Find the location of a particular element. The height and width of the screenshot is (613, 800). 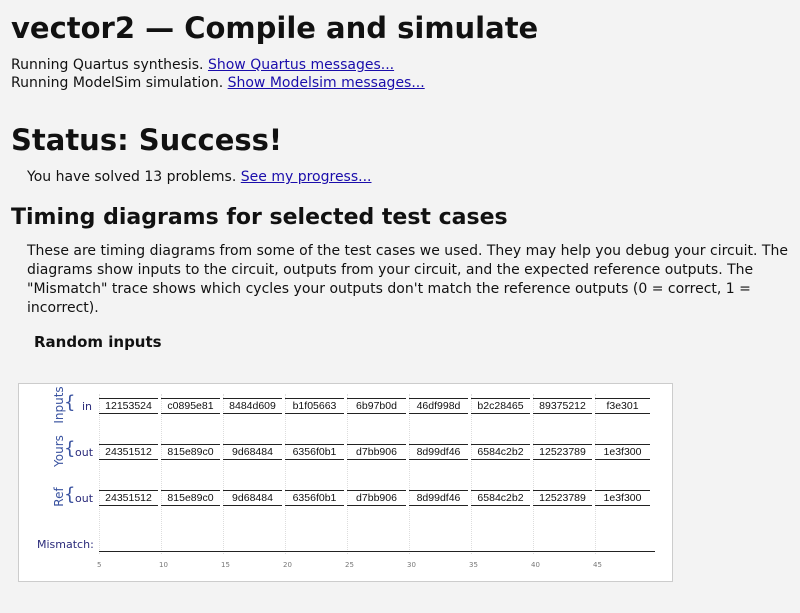

in-cell: 46df998d is located at coordinates (438, 406).